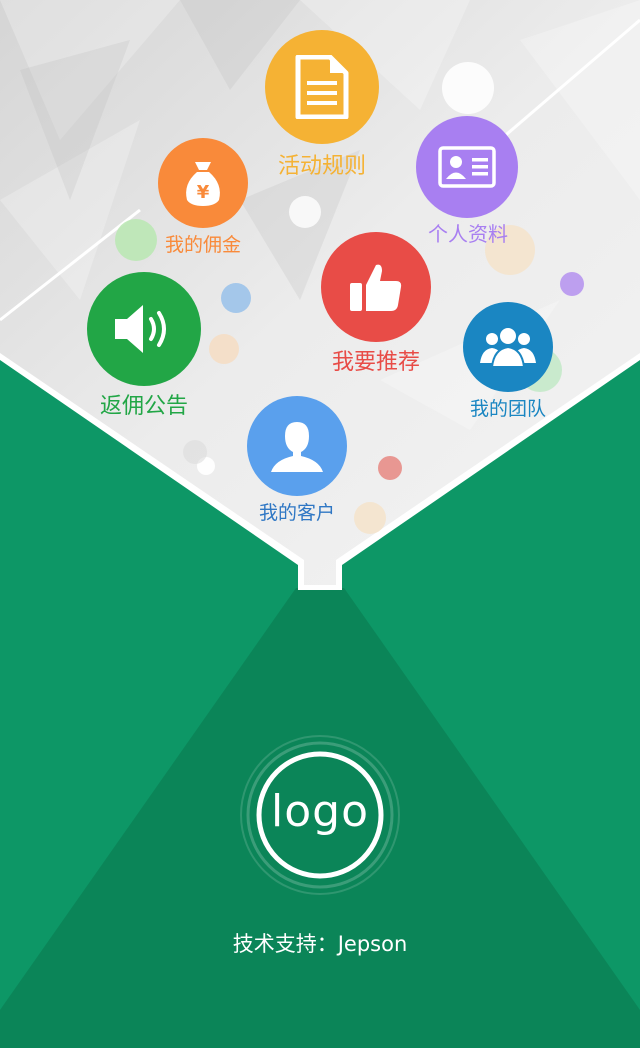 The width and height of the screenshot is (640, 1048). I want to click on my-team-button: 我的团队, so click(509, 361).